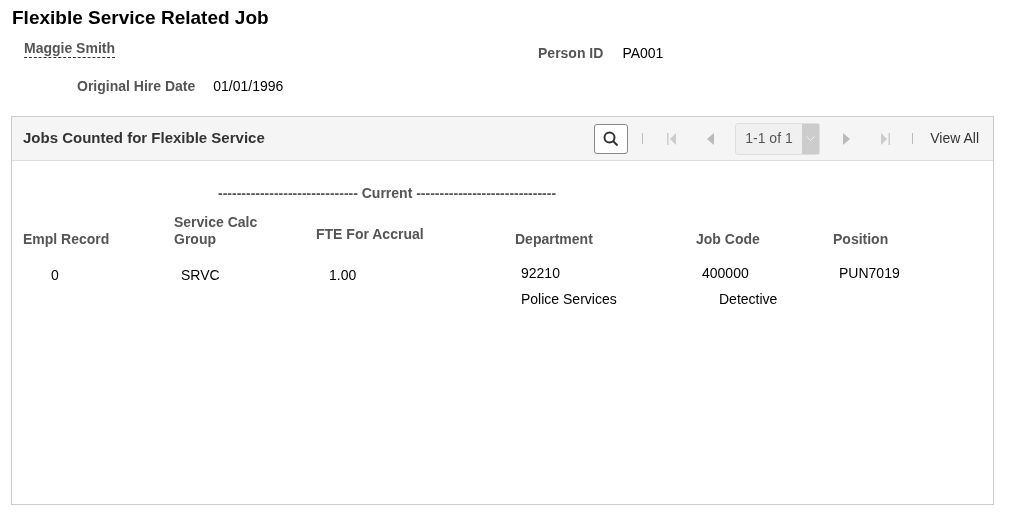 The width and height of the screenshot is (1024, 516). Describe the element at coordinates (571, 53) in the screenshot. I see `person-id-label: Person ID` at that location.